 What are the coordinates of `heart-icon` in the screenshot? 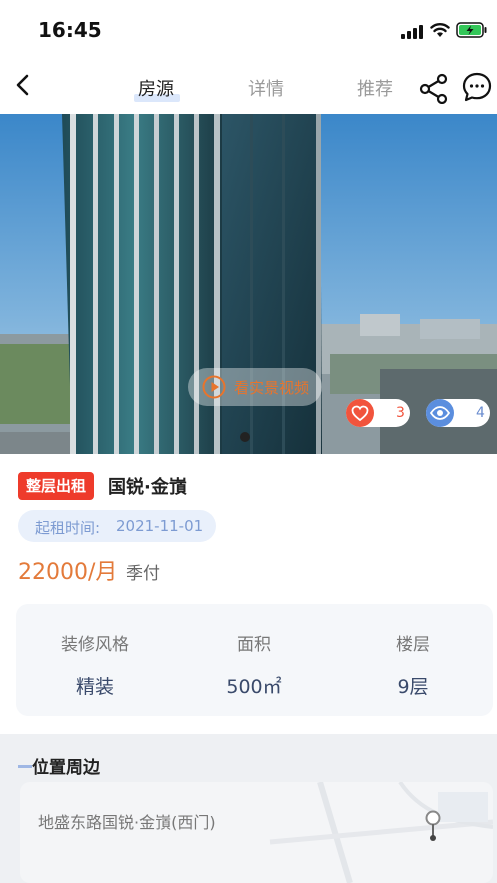 It's located at (360, 413).